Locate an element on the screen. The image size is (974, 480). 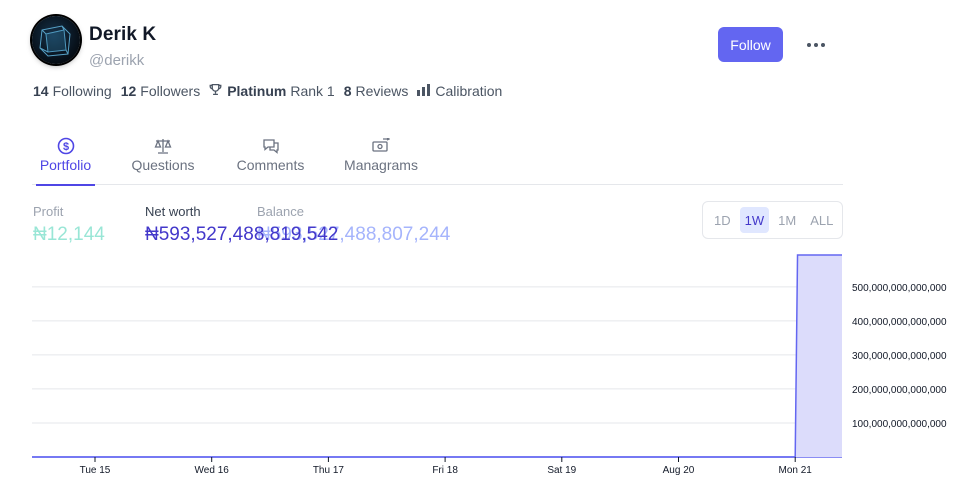
networth-value: ₦593,527,488,819,542 is located at coordinates (241, 235).